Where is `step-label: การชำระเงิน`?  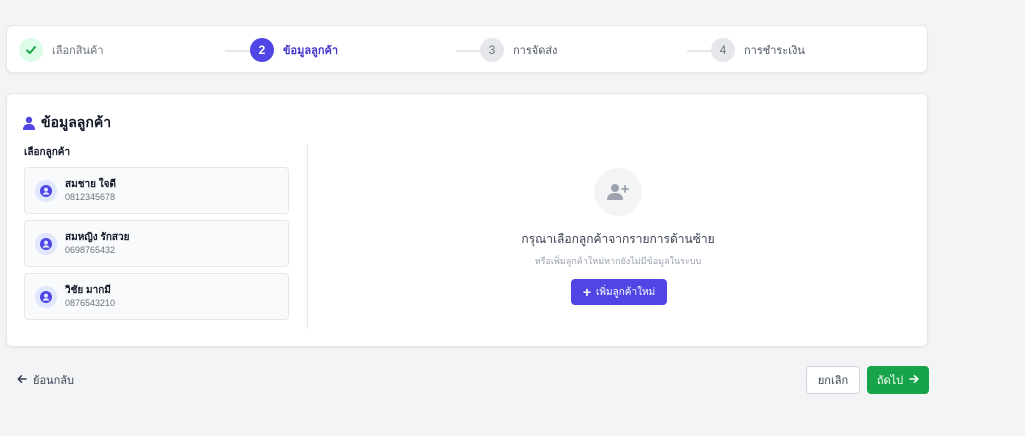
step-label: การชำระเงิน is located at coordinates (774, 51).